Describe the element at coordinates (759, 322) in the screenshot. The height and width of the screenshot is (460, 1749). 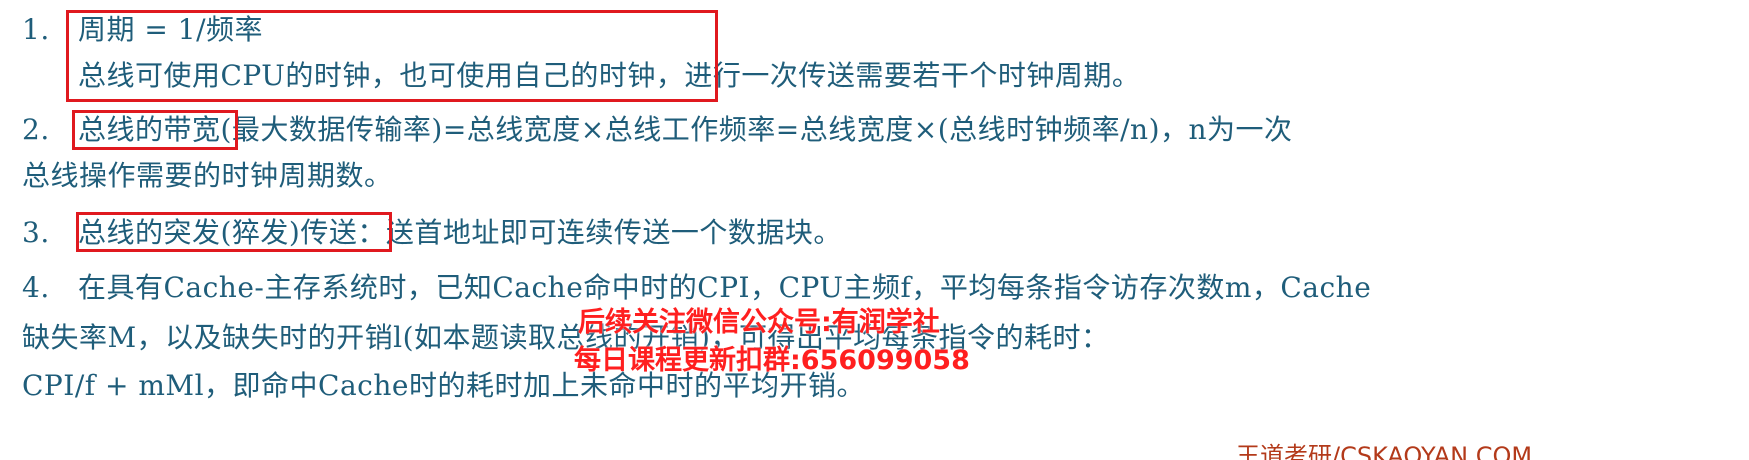
I see `watermark-line-1: 后续关注微信公众号:有润学社` at that location.